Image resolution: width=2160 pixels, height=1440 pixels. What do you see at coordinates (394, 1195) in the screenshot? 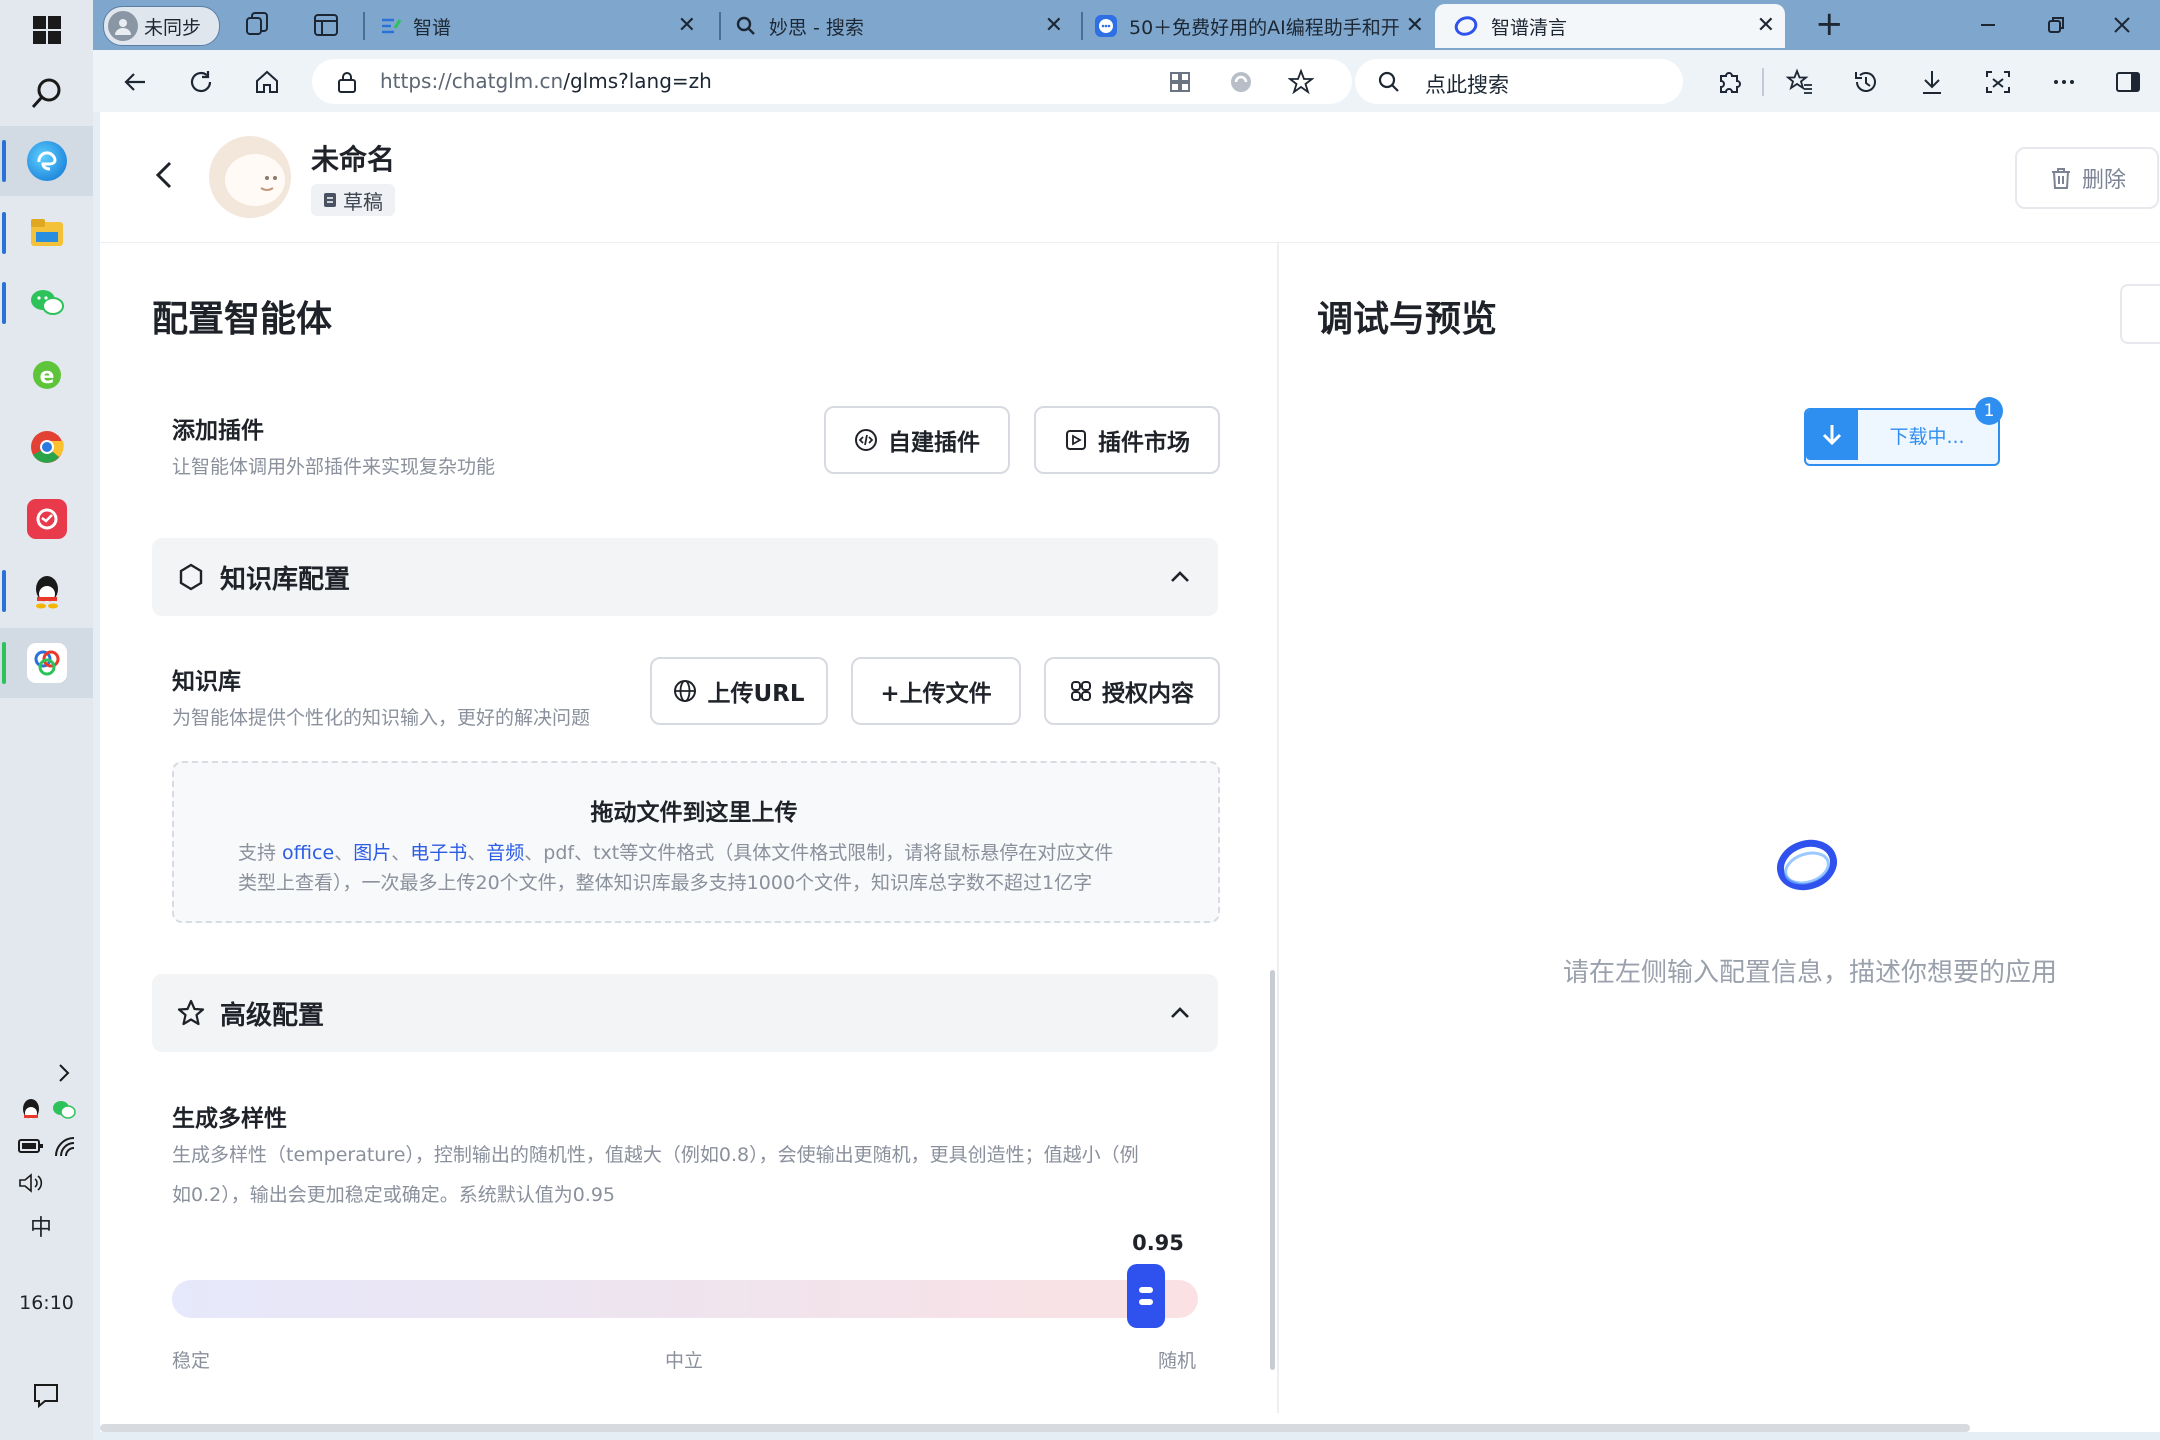
I see `temperature-description-line2: 如0.2），输出会更加稳定或确定。系统默认值为0.95` at bounding box center [394, 1195].